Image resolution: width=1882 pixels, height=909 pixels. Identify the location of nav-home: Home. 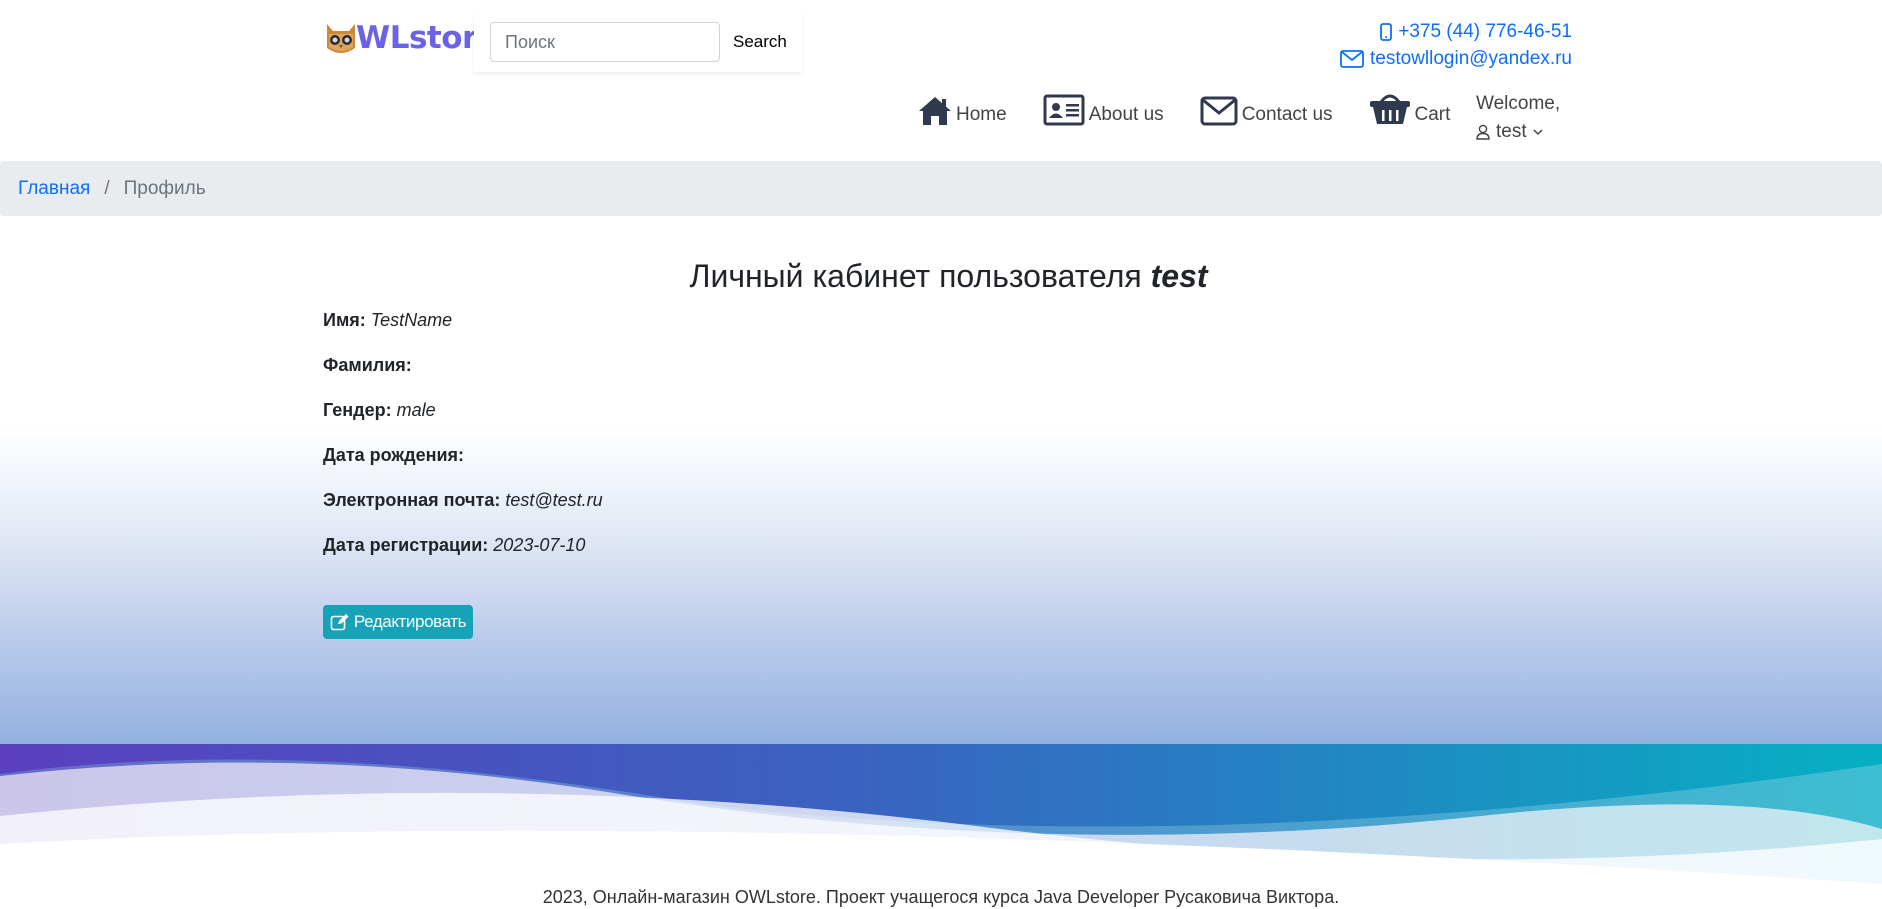
(962, 111).